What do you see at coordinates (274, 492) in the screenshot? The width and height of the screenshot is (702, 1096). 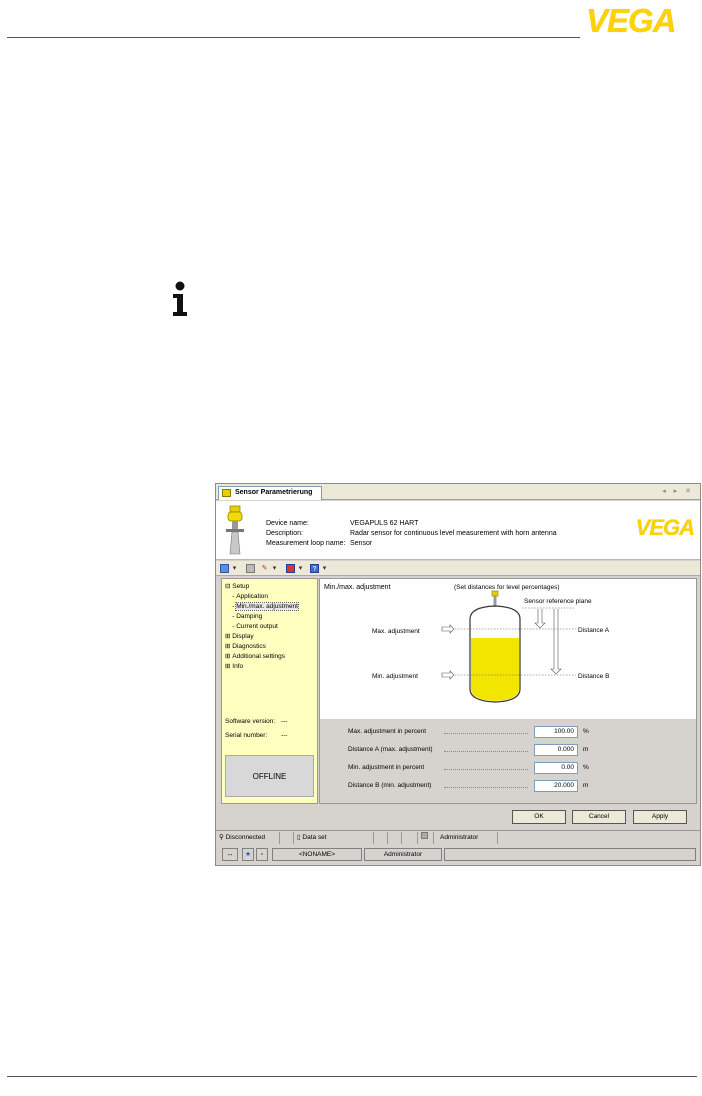 I see `tab-label: Sensor Parametrierung` at bounding box center [274, 492].